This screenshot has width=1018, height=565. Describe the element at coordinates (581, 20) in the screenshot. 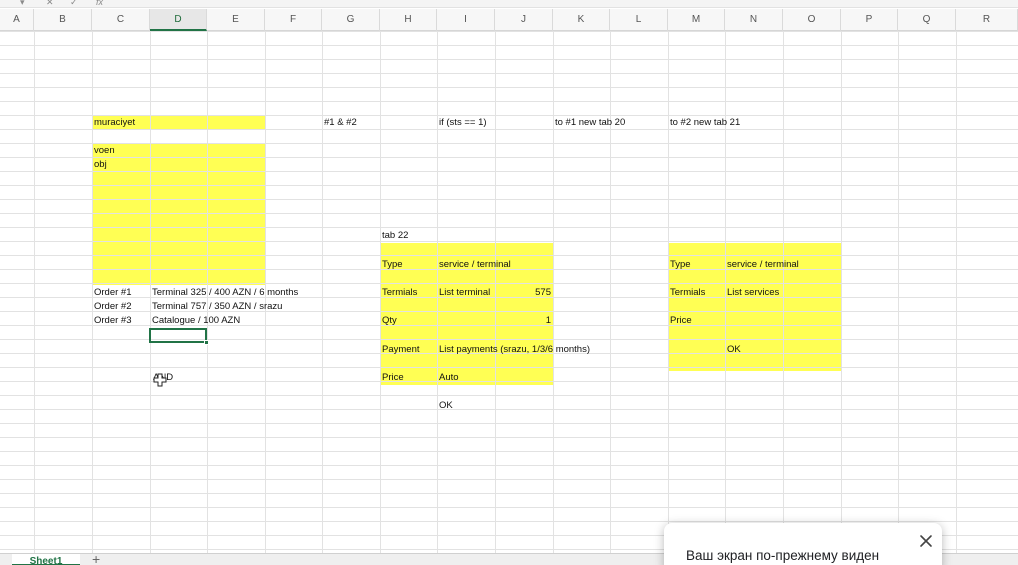

I see `column-header-k: K` at that location.